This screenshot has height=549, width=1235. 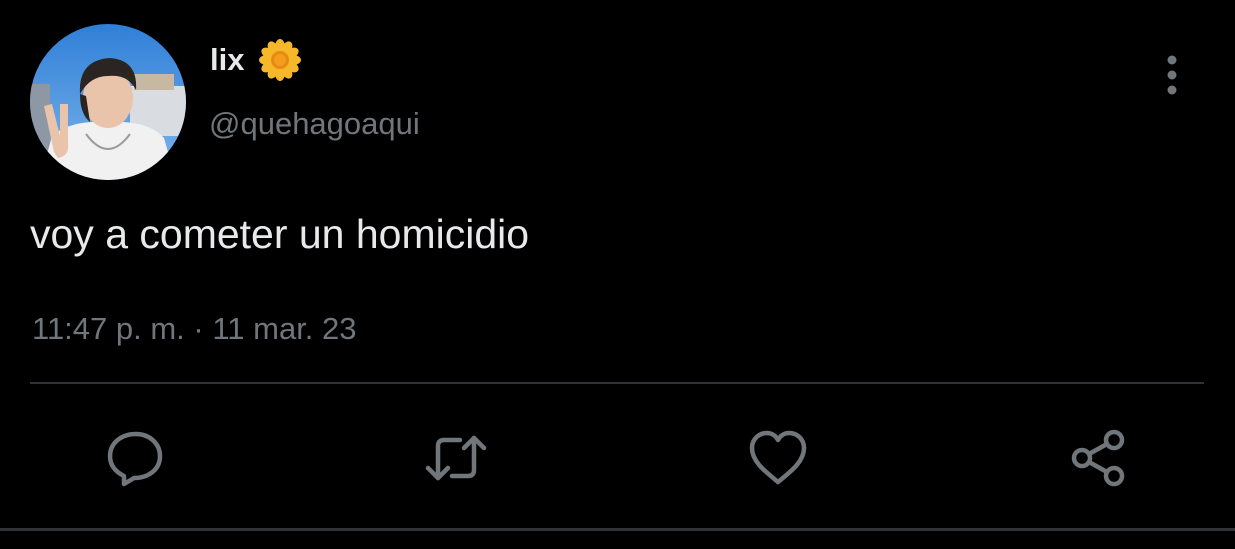 I want to click on display-name: lix, so click(x=227, y=60).